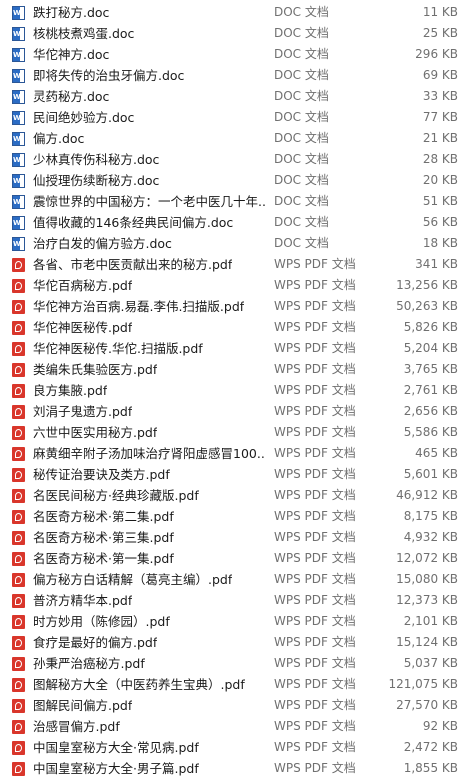 Image resolution: width=470 pixels, height=782 pixels. Describe the element at coordinates (235, 264) in the screenshot. I see `file-row: 各省、市老中医贡献出来的秘方.pdf WPS PDF 文档 341 KB` at that location.